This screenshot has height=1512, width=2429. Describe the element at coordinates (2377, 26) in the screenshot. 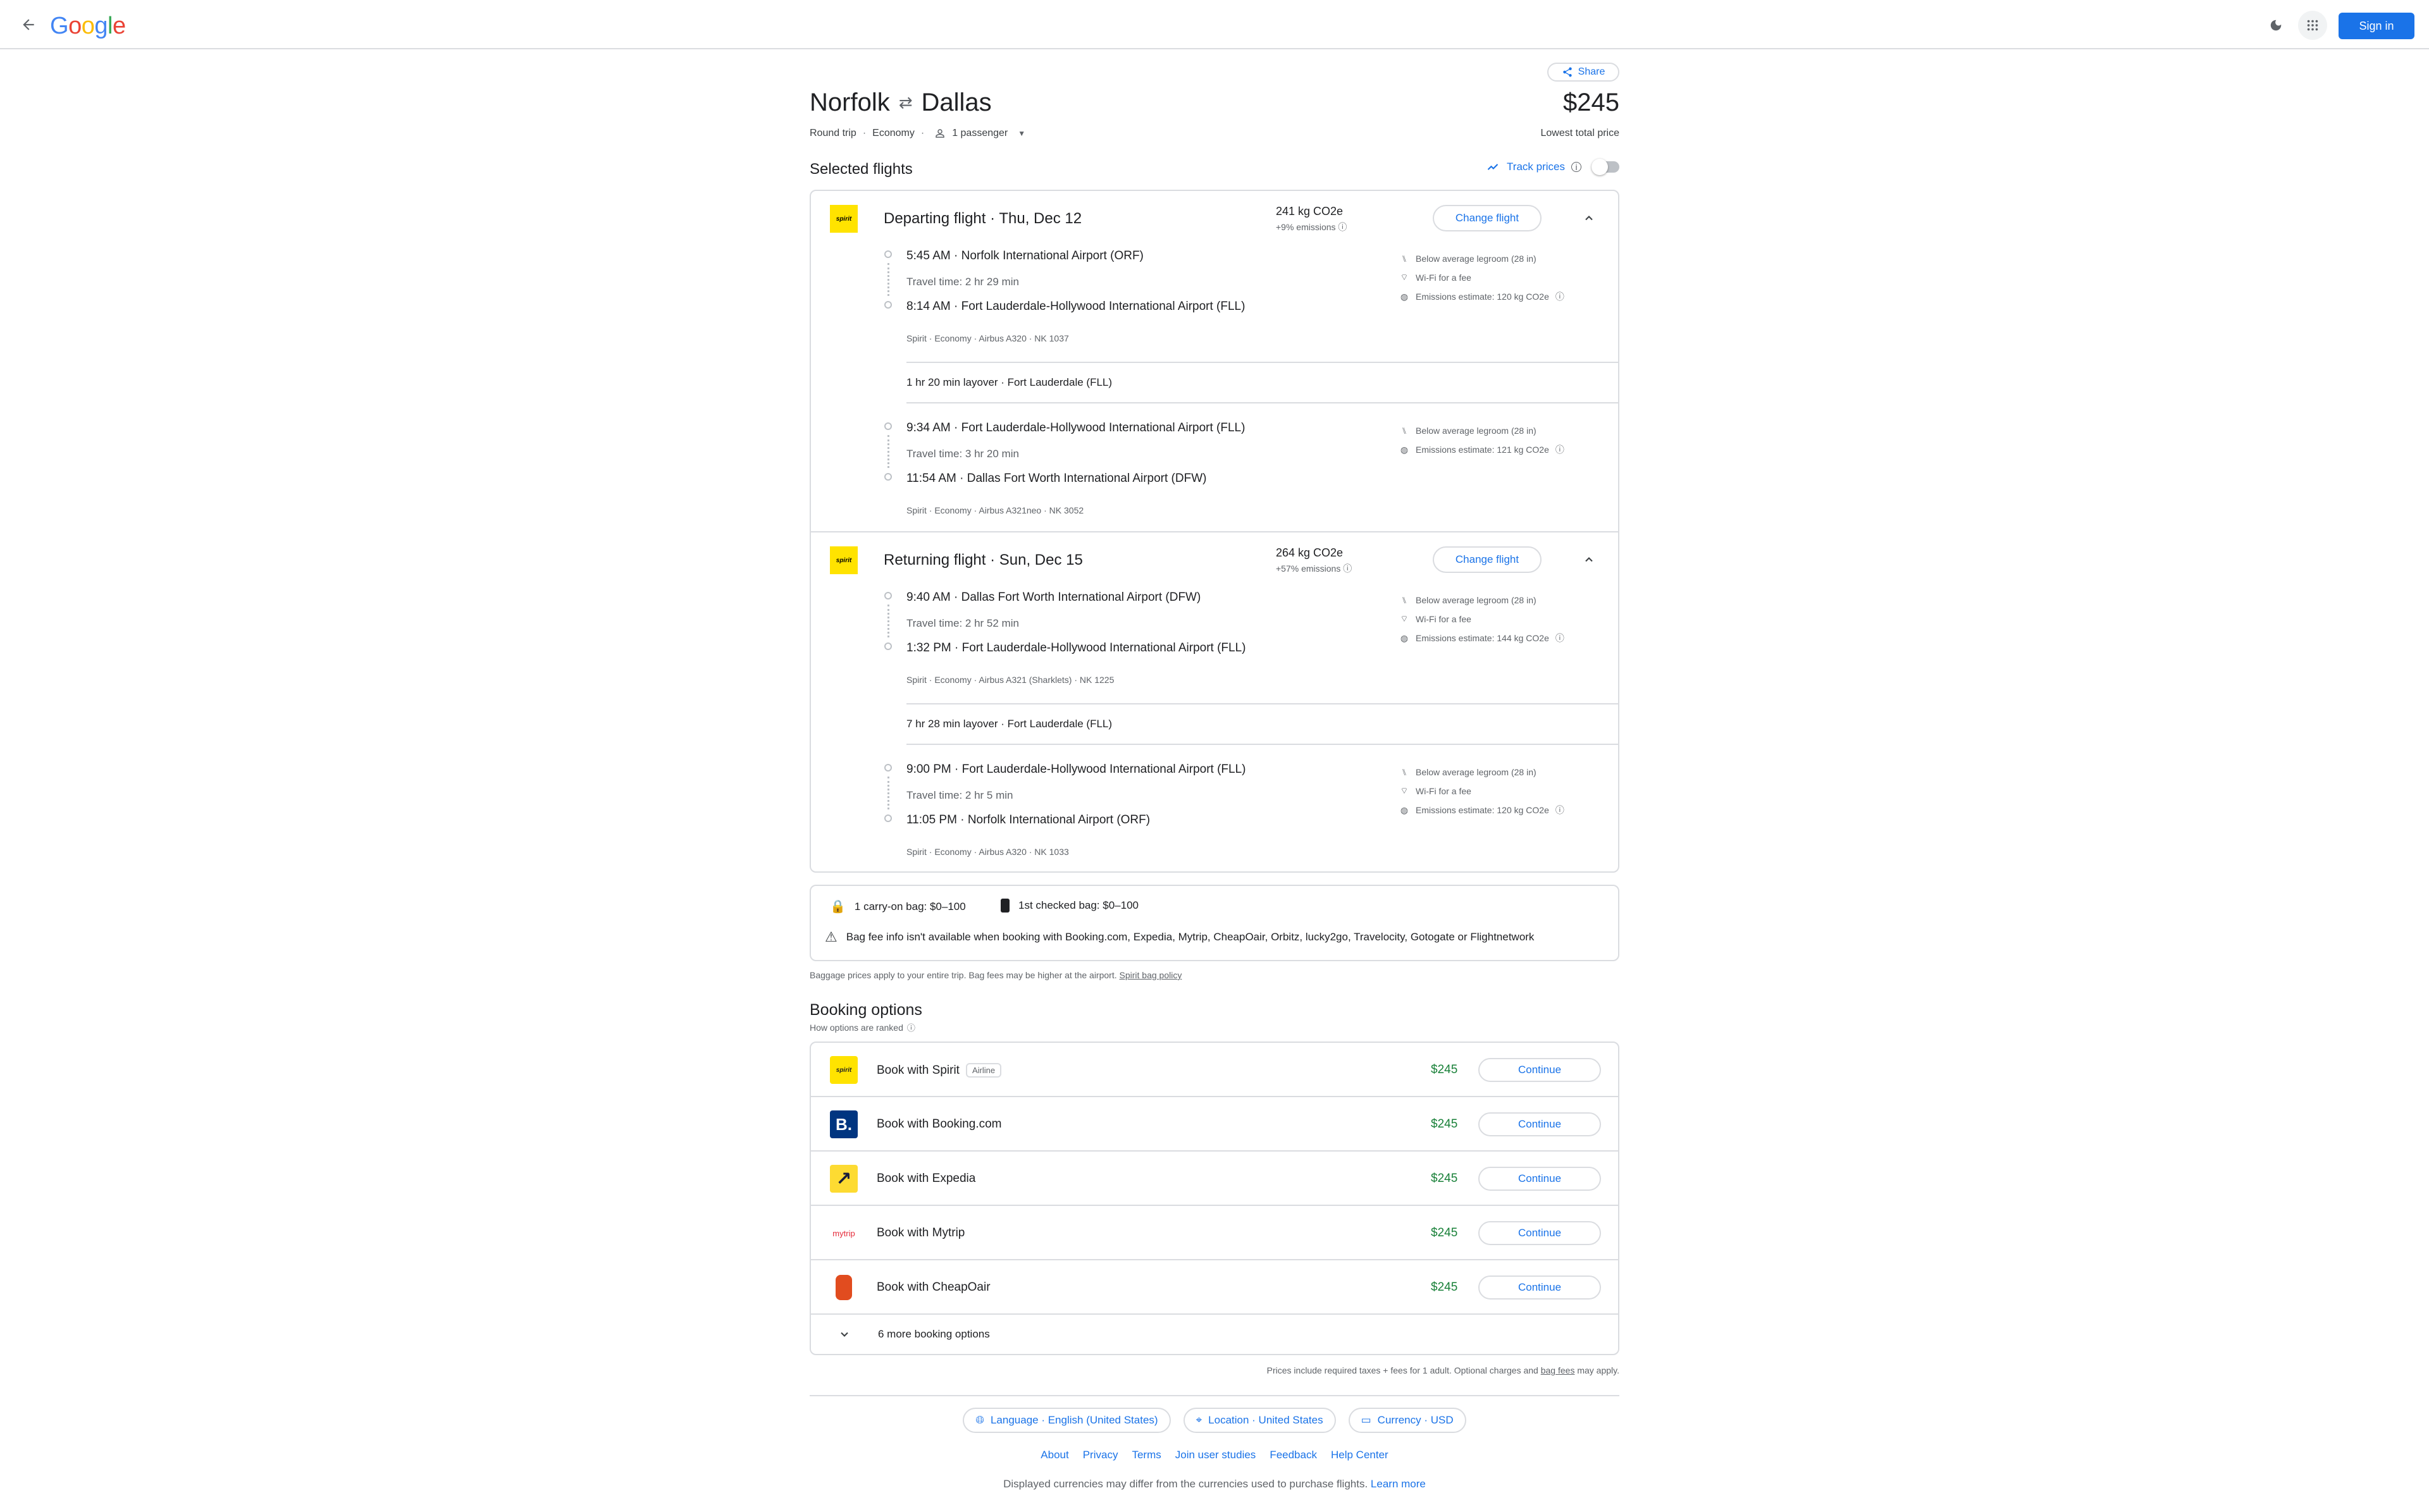

I see `sign-in-button: Sign in` at that location.